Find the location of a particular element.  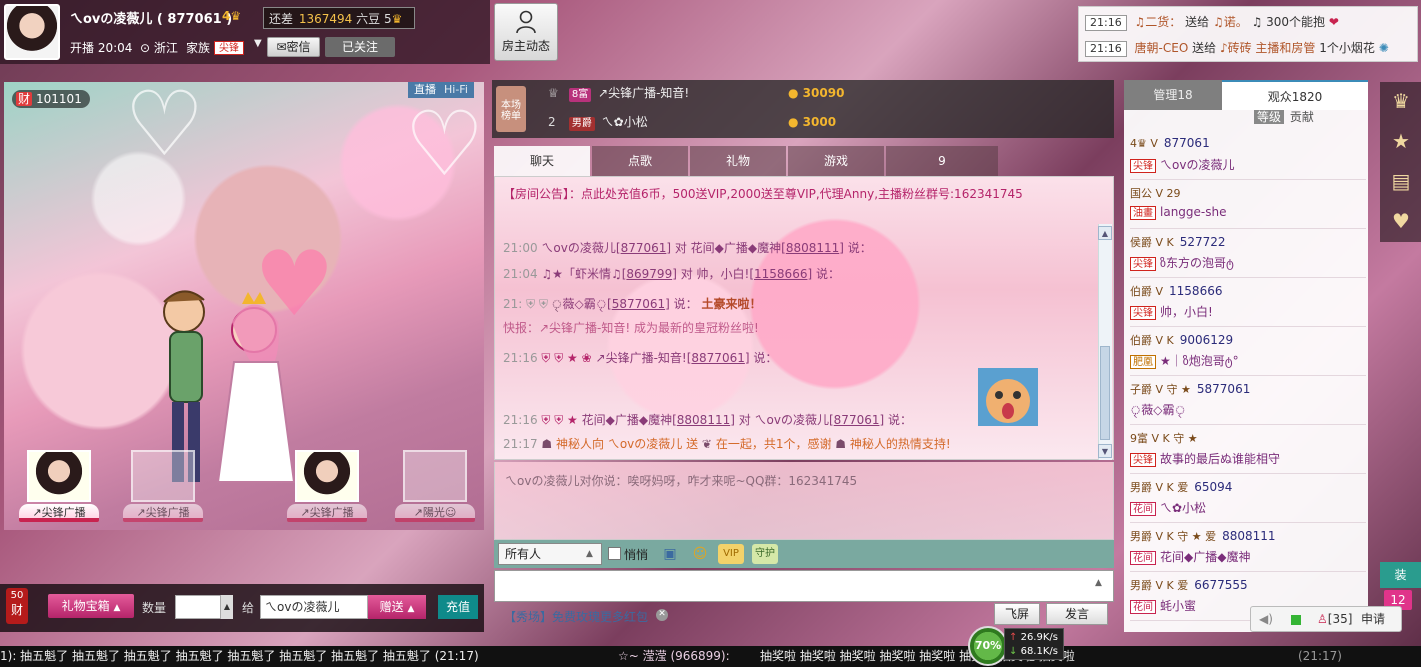

member-badges: 侯爵 V K 527722 is located at coordinates (1178, 242).